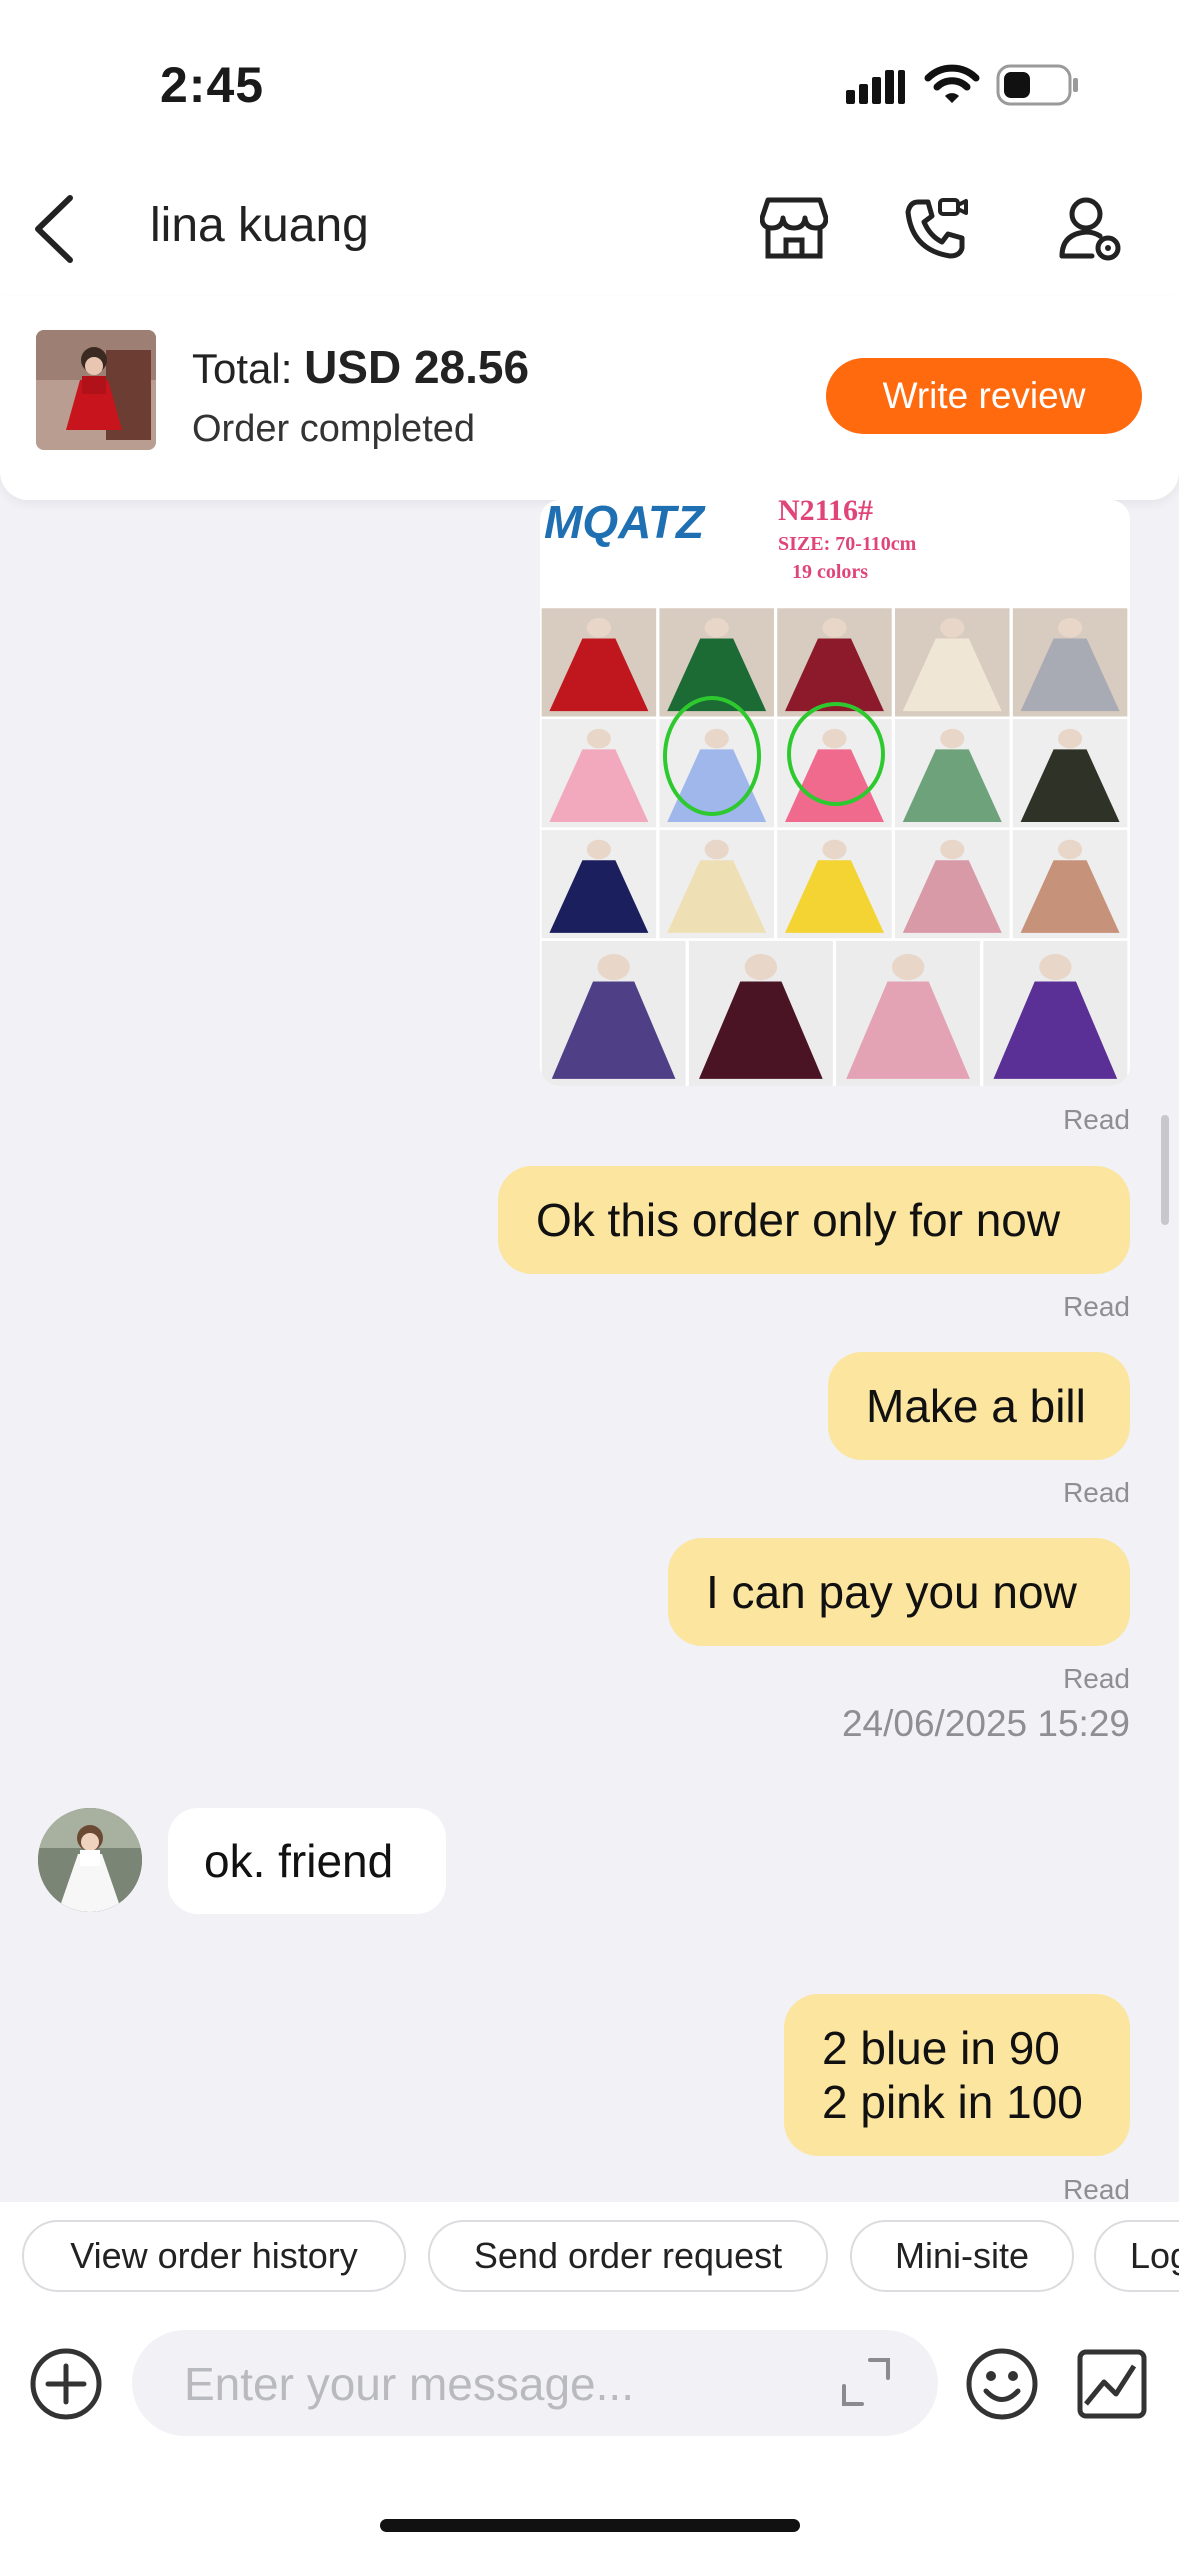  Describe the element at coordinates (835, 793) in the screenshot. I see `product-catalog-image: MQATZ N2116# SIZE: 70-110cm 19 colors` at that location.